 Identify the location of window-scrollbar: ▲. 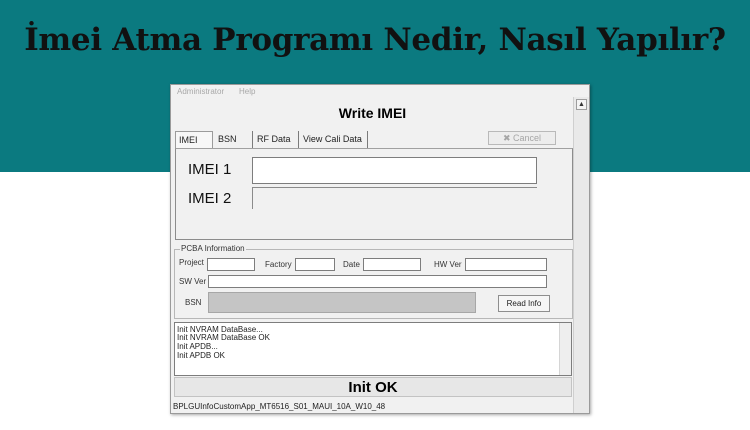
(581, 255).